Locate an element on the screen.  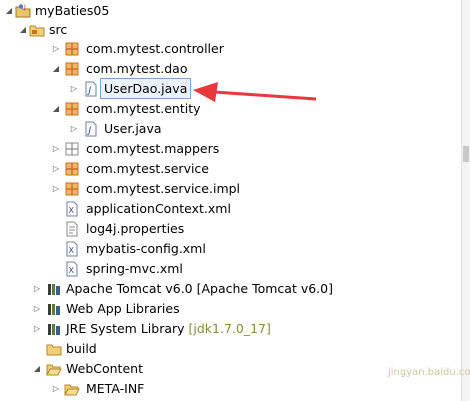
watermark-text: jingyan.baidu.com is located at coordinates (429, 372).